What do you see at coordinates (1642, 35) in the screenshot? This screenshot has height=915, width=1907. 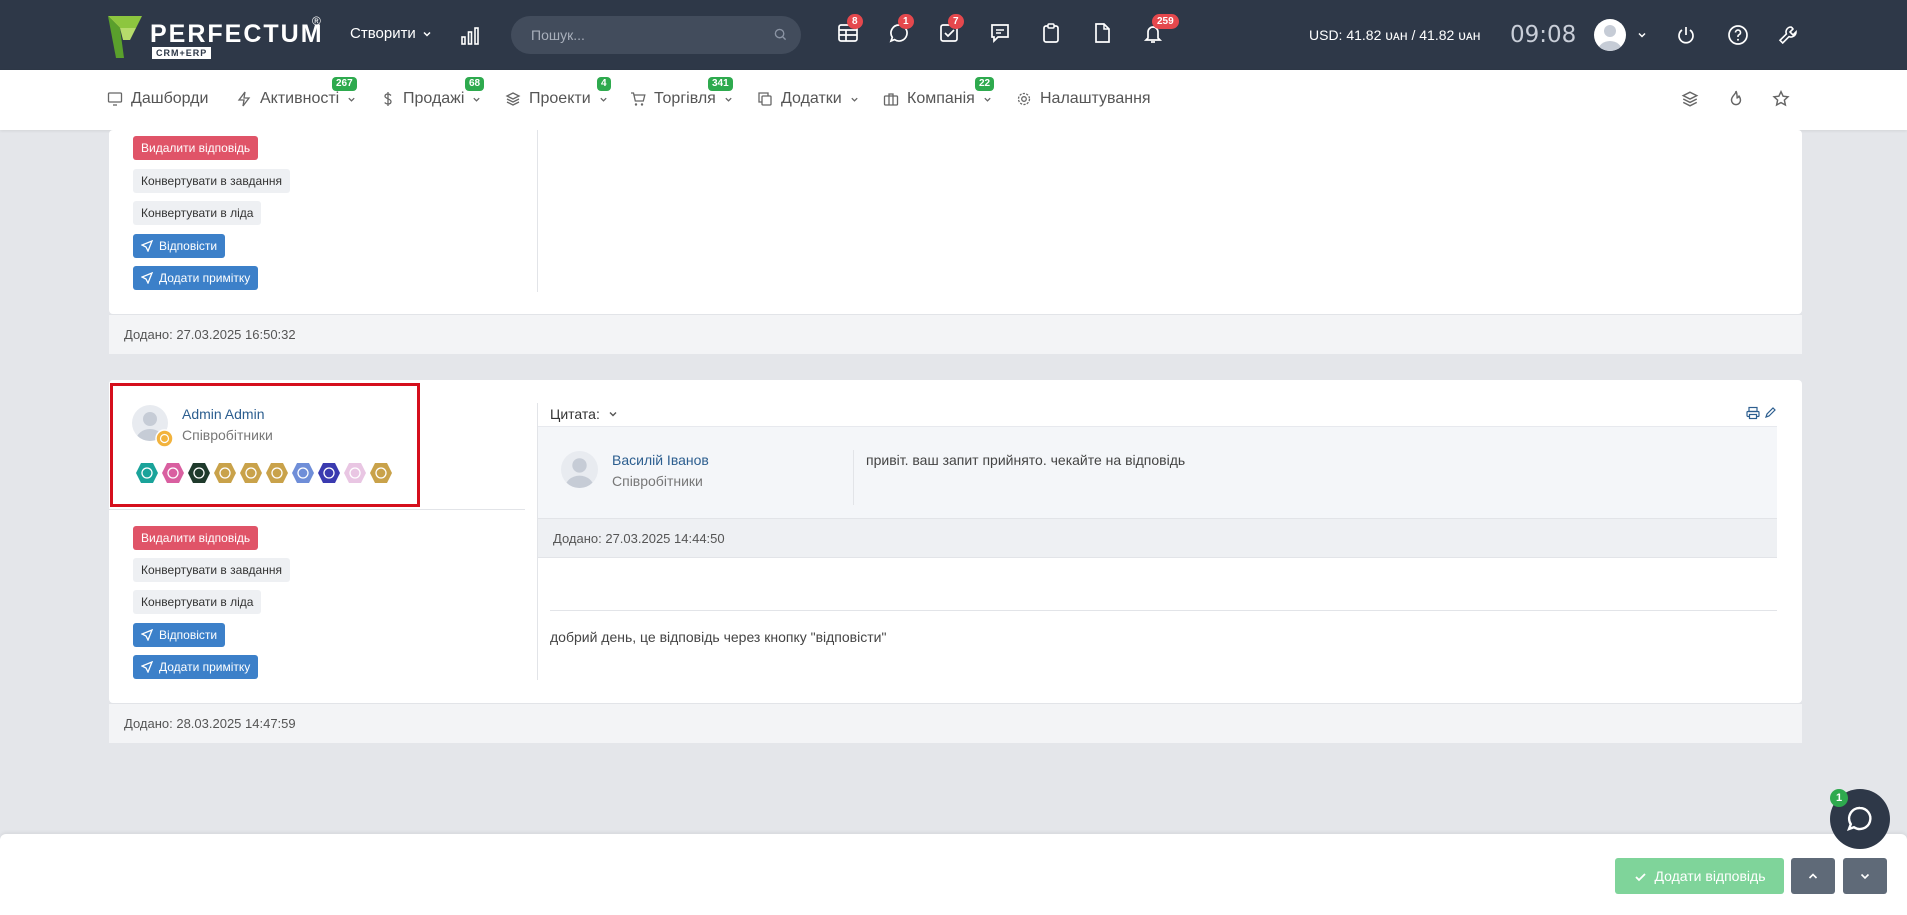 I see `user-menu-chevron-icon` at bounding box center [1642, 35].